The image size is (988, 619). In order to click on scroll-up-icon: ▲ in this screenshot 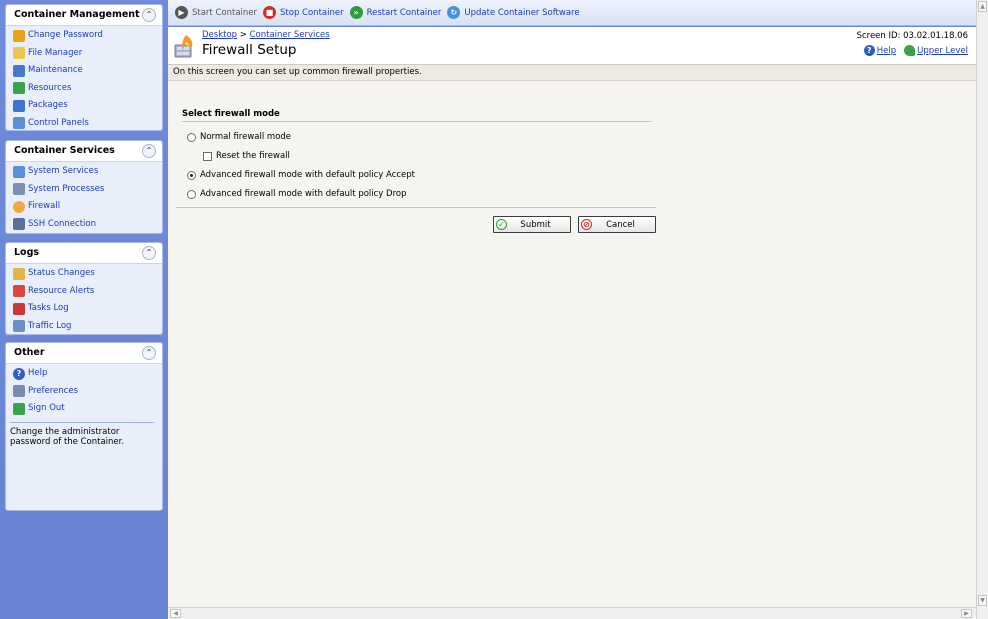, I will do `click(982, 6)`.